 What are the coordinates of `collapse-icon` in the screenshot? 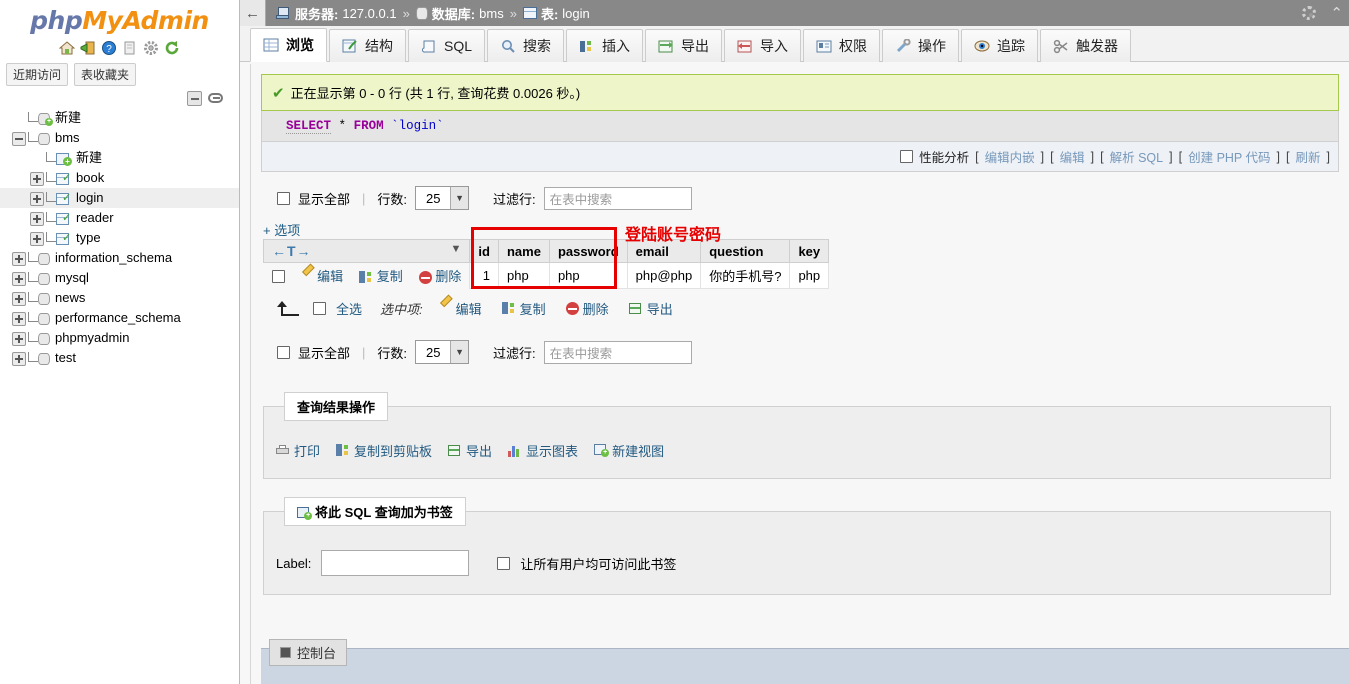 It's located at (19, 138).